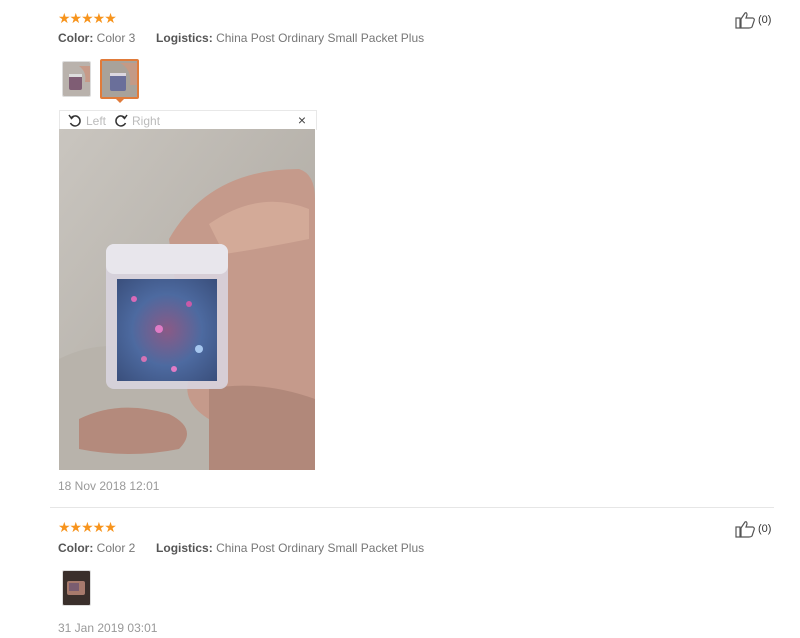 The image size is (800, 638). What do you see at coordinates (116, 38) in the screenshot?
I see `color-value: Color 3` at bounding box center [116, 38].